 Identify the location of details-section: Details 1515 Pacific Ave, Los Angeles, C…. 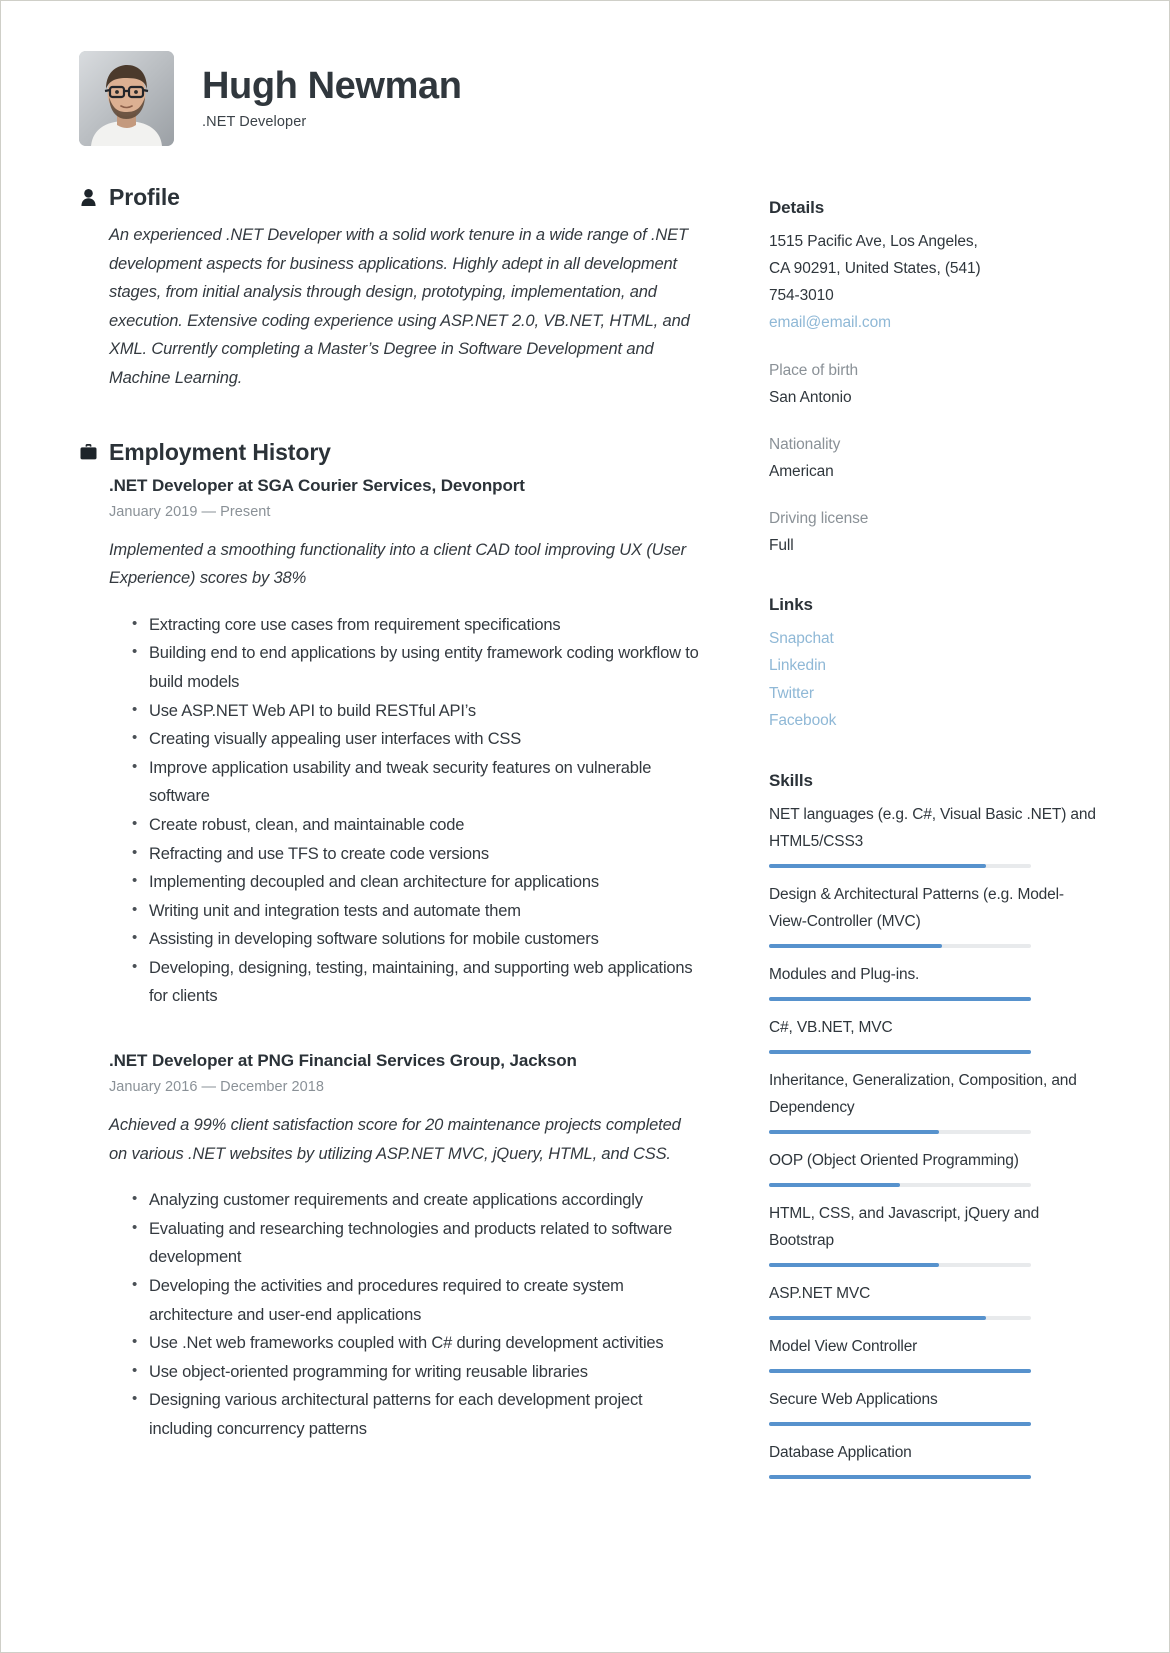
(935, 378).